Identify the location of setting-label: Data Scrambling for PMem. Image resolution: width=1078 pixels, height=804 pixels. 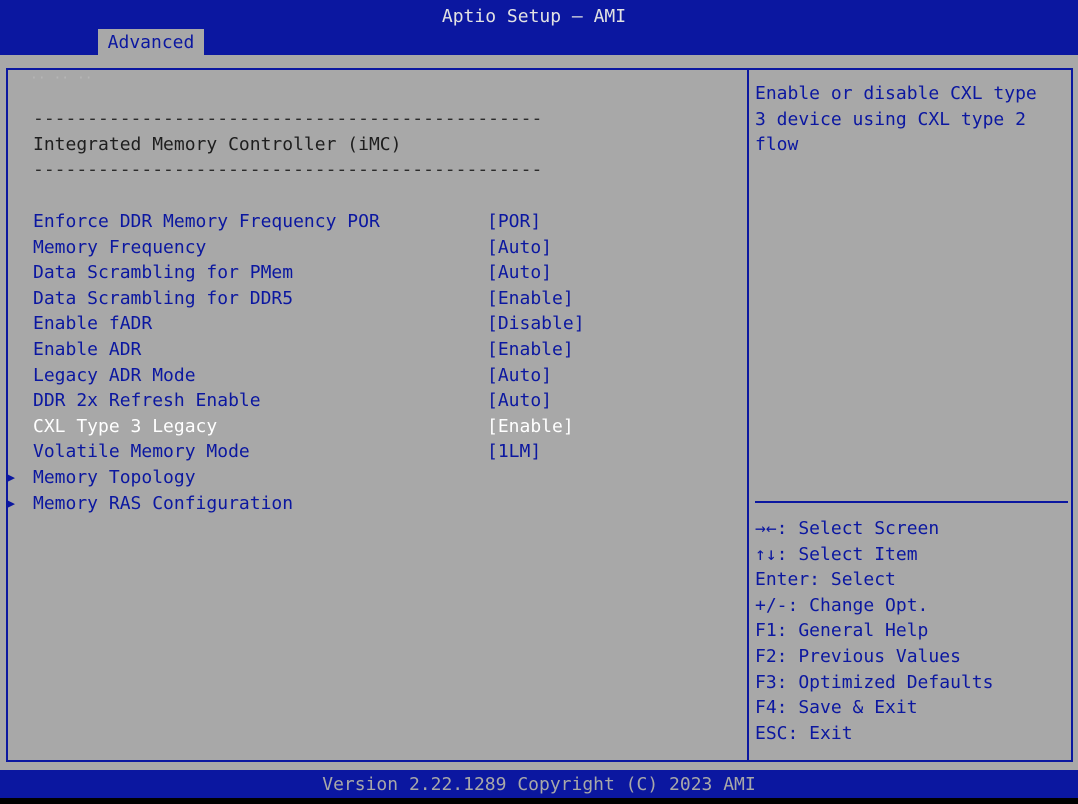
(163, 273).